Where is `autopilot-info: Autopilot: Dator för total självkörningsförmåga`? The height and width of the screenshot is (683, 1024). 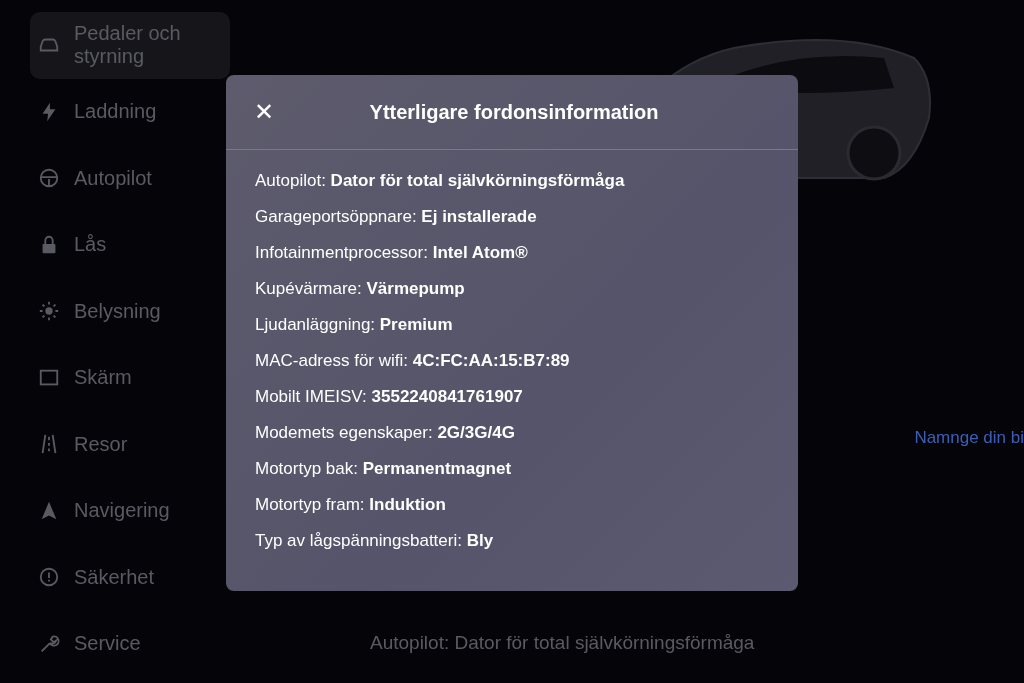
autopilot-info: Autopilot: Dator för total självkörningsförmåga is located at coordinates (563, 643).